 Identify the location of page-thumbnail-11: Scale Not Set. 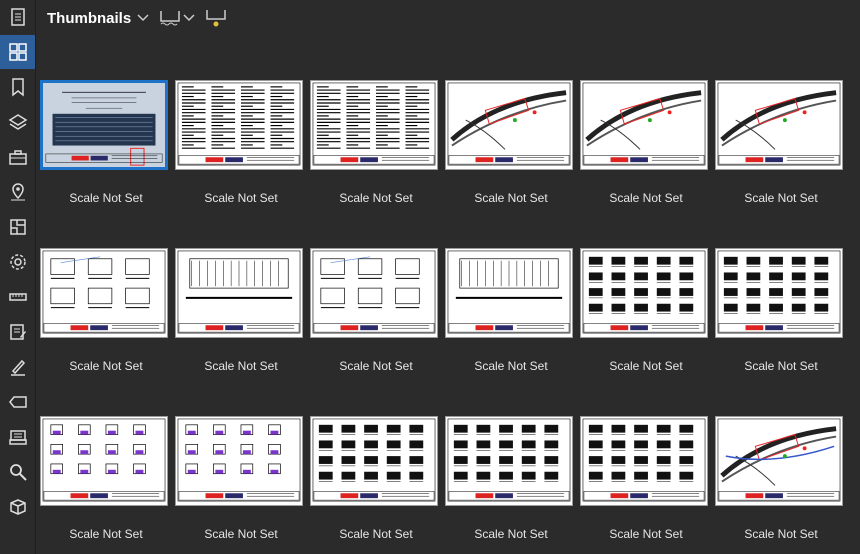
(643, 309).